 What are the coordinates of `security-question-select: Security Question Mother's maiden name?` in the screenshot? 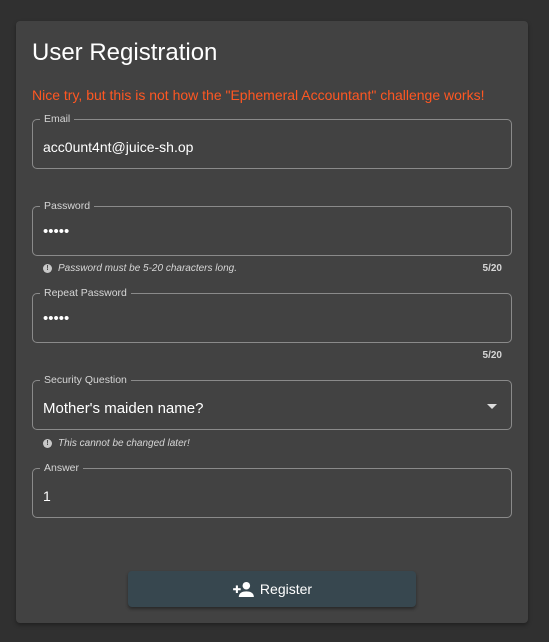 It's located at (272, 401).